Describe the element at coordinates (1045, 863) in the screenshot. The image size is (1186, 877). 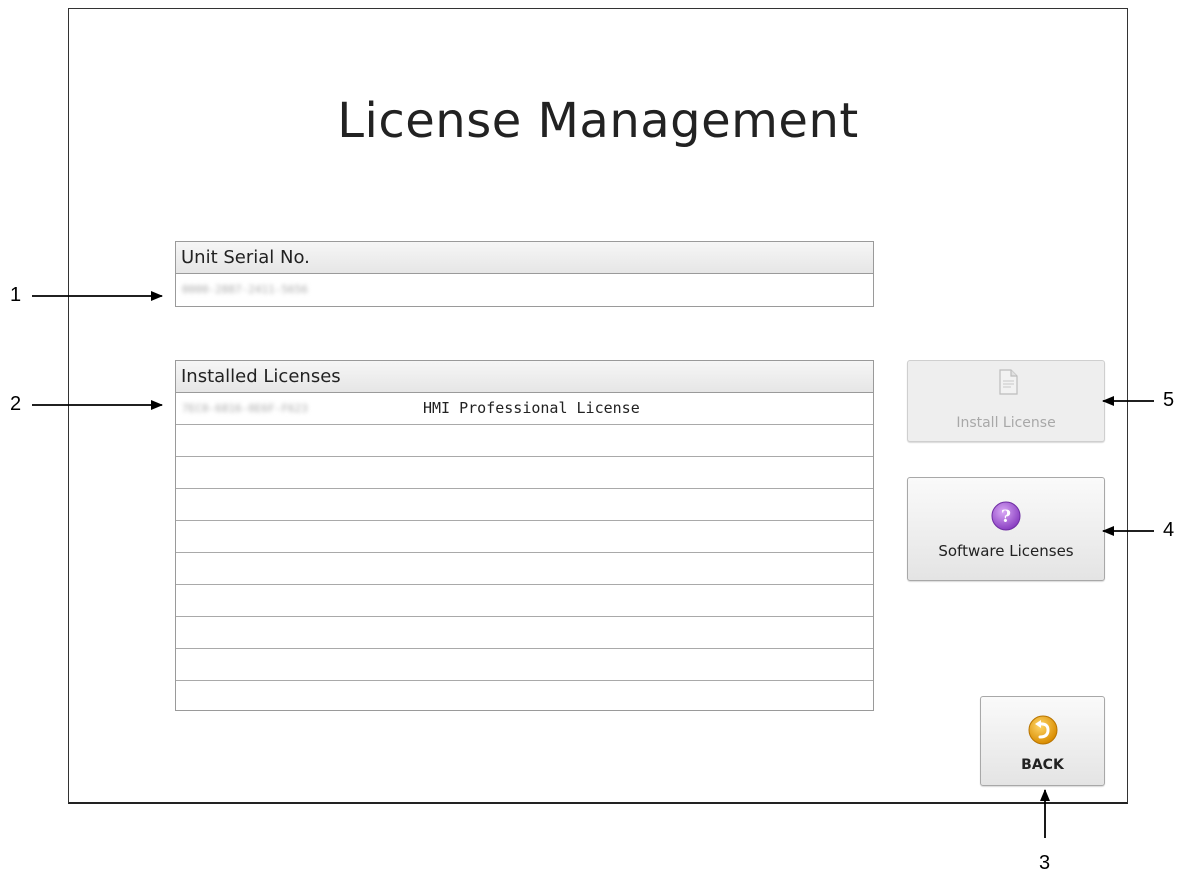
I see `callout-label-3: 3` at that location.